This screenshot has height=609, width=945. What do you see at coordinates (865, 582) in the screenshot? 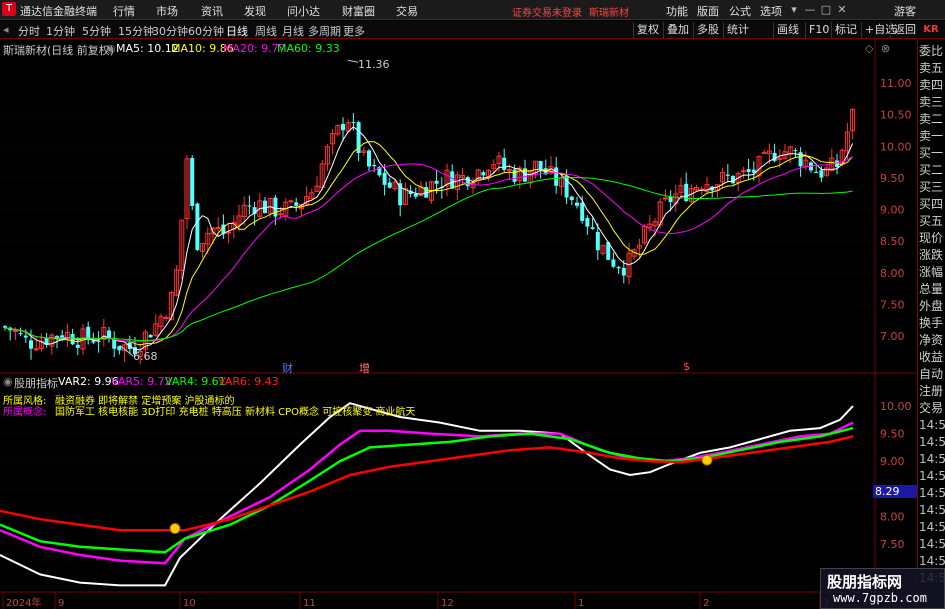
I see `watermark-title: 股朋指标网` at bounding box center [865, 582].